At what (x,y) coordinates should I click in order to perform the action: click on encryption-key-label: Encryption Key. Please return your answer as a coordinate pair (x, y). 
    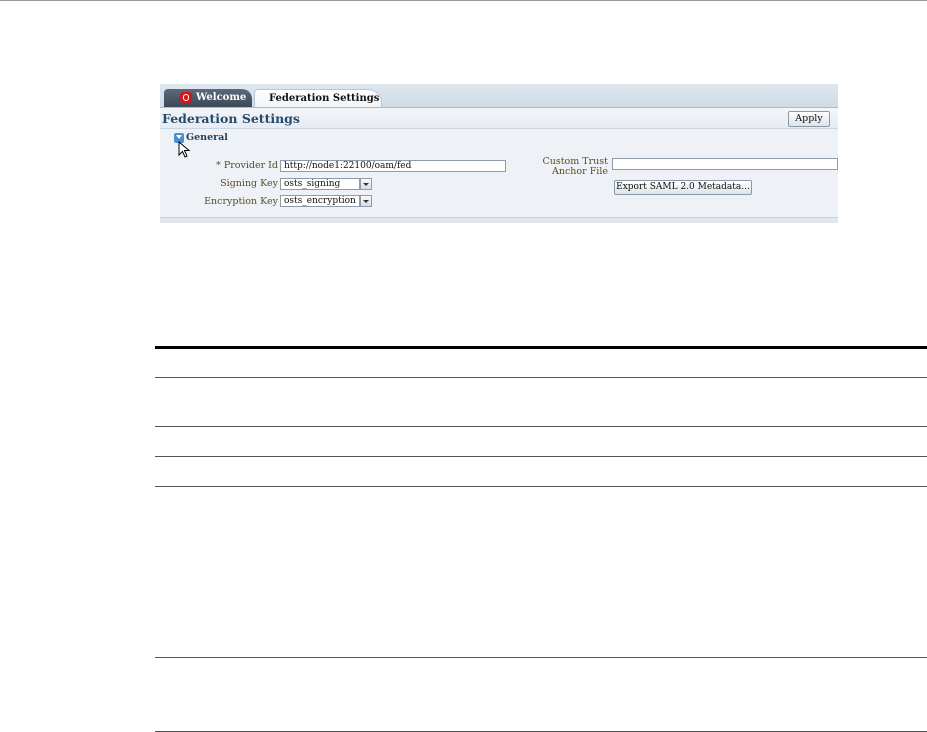
    Looking at the image, I should click on (241, 201).